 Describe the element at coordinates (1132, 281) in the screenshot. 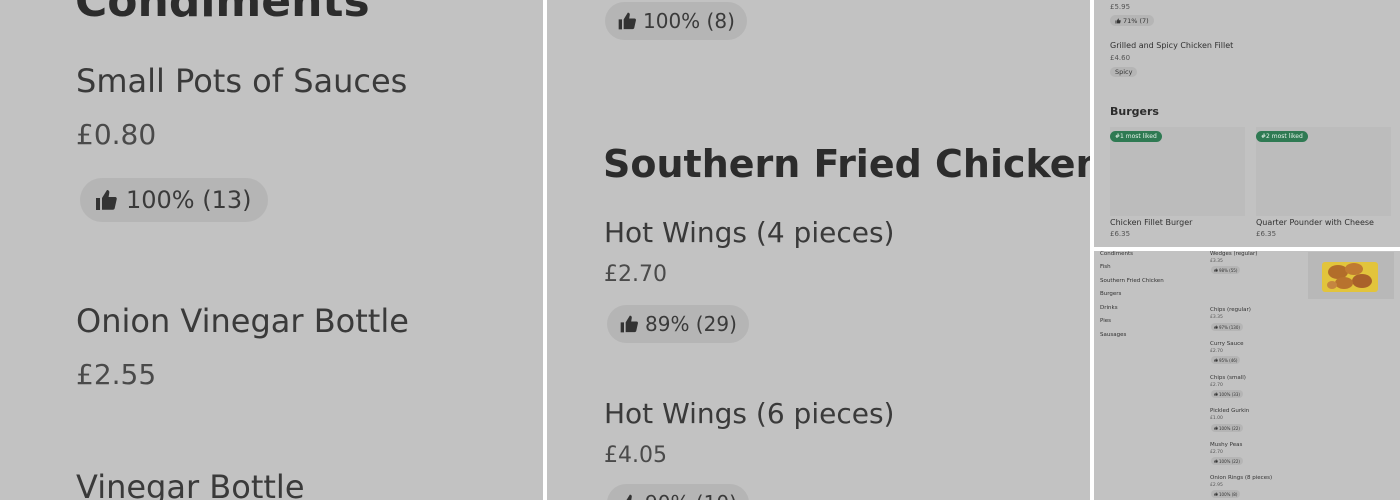

I see `sidebar-item-southern-fried-chicken: Southern Fried Chicken` at that location.